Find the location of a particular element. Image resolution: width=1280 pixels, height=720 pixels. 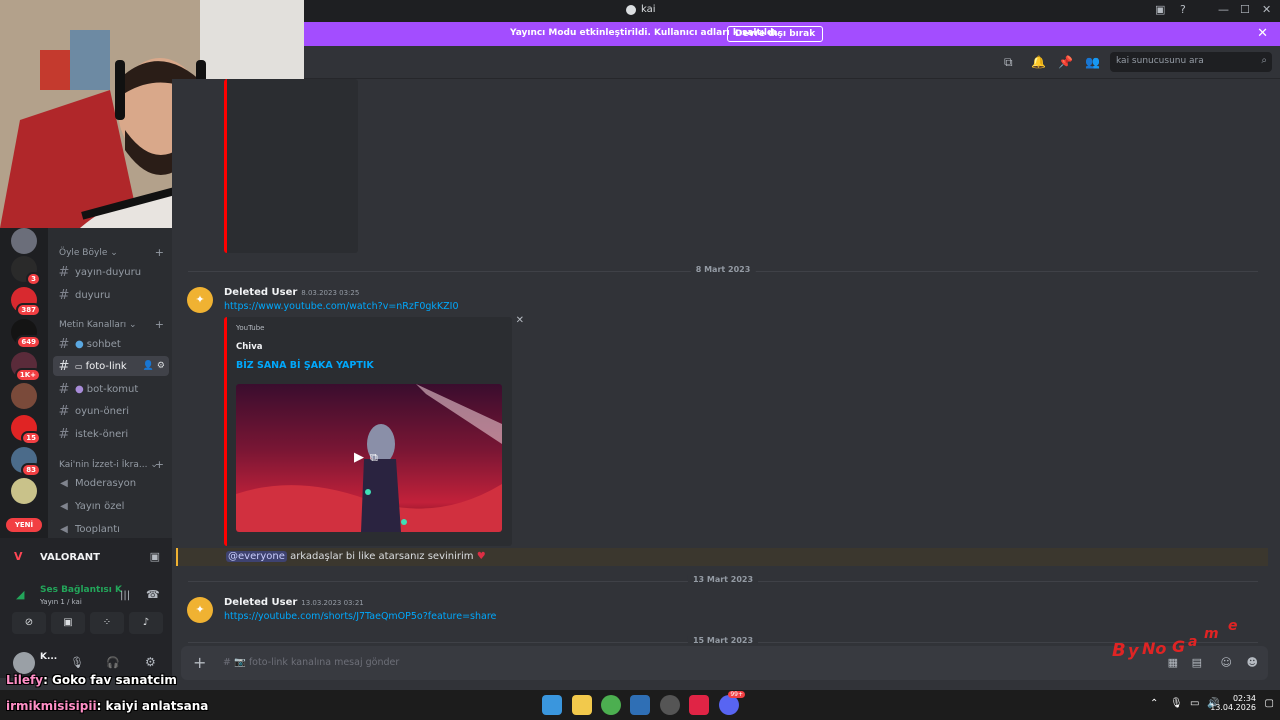

play-icon: ▶ is located at coordinates (359, 457).